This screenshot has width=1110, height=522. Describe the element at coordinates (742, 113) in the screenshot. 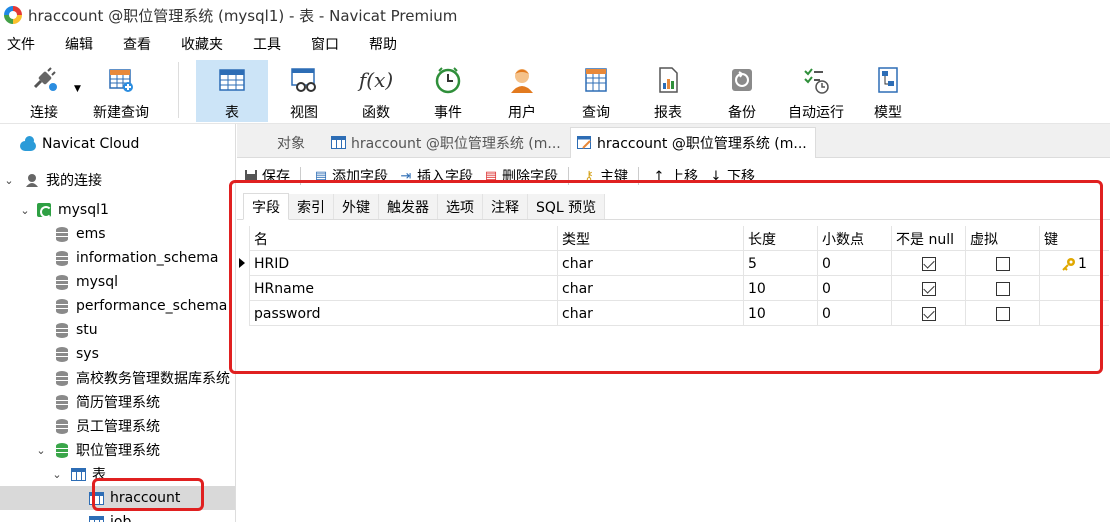

I see `backup-label: 备份` at that location.